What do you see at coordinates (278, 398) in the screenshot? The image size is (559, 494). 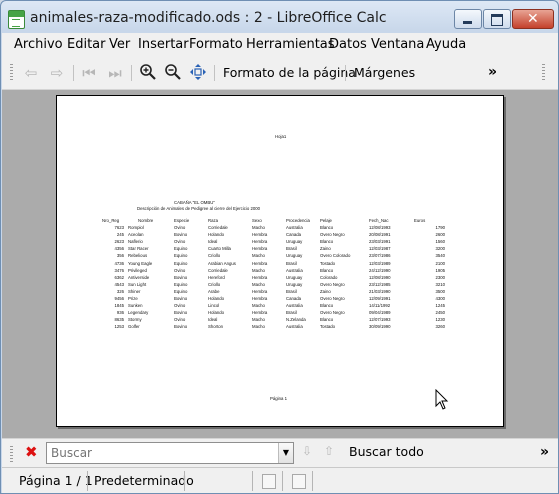 I see `page-footer: Página 1` at bounding box center [278, 398].